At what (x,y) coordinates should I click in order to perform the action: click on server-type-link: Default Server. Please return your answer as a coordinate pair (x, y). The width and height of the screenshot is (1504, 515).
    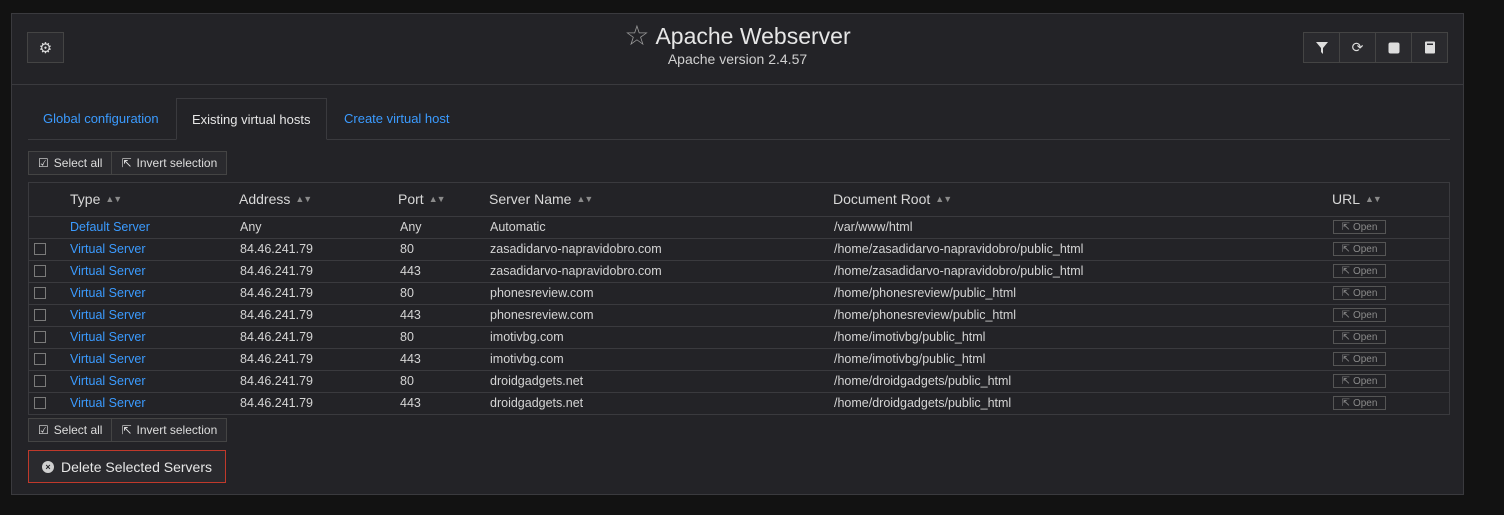
    Looking at the image, I should click on (110, 227).